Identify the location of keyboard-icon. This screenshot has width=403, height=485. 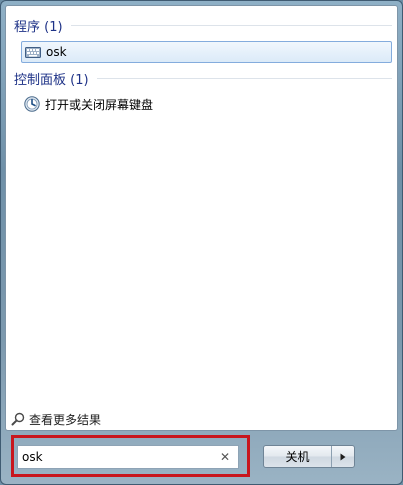
(33, 52).